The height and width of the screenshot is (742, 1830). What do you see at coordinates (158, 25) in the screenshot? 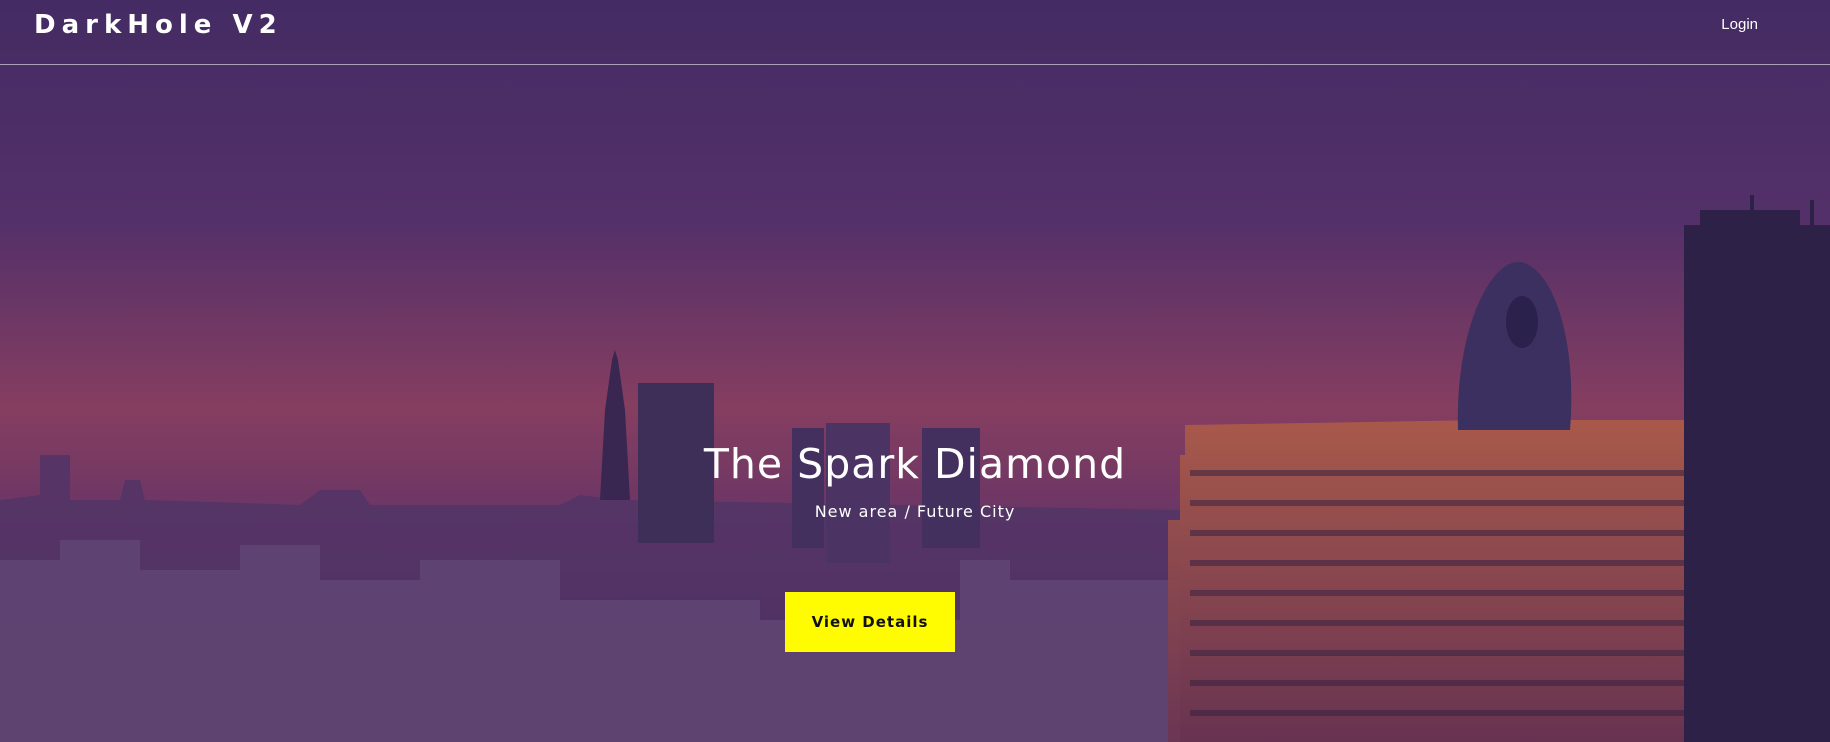
I see `brand-logo: DarkHole V2` at bounding box center [158, 25].